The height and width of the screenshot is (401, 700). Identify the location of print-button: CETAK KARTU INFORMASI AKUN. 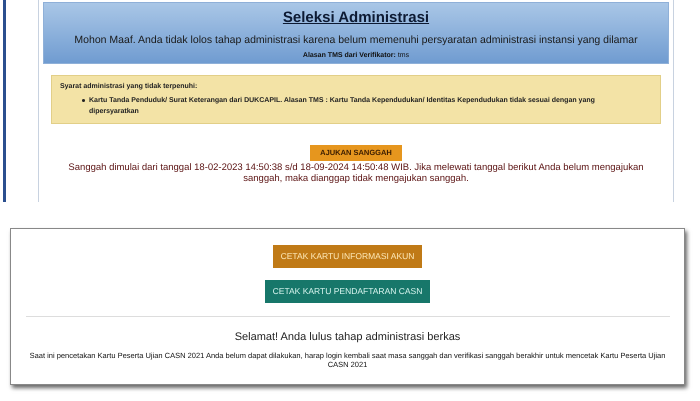
(347, 256).